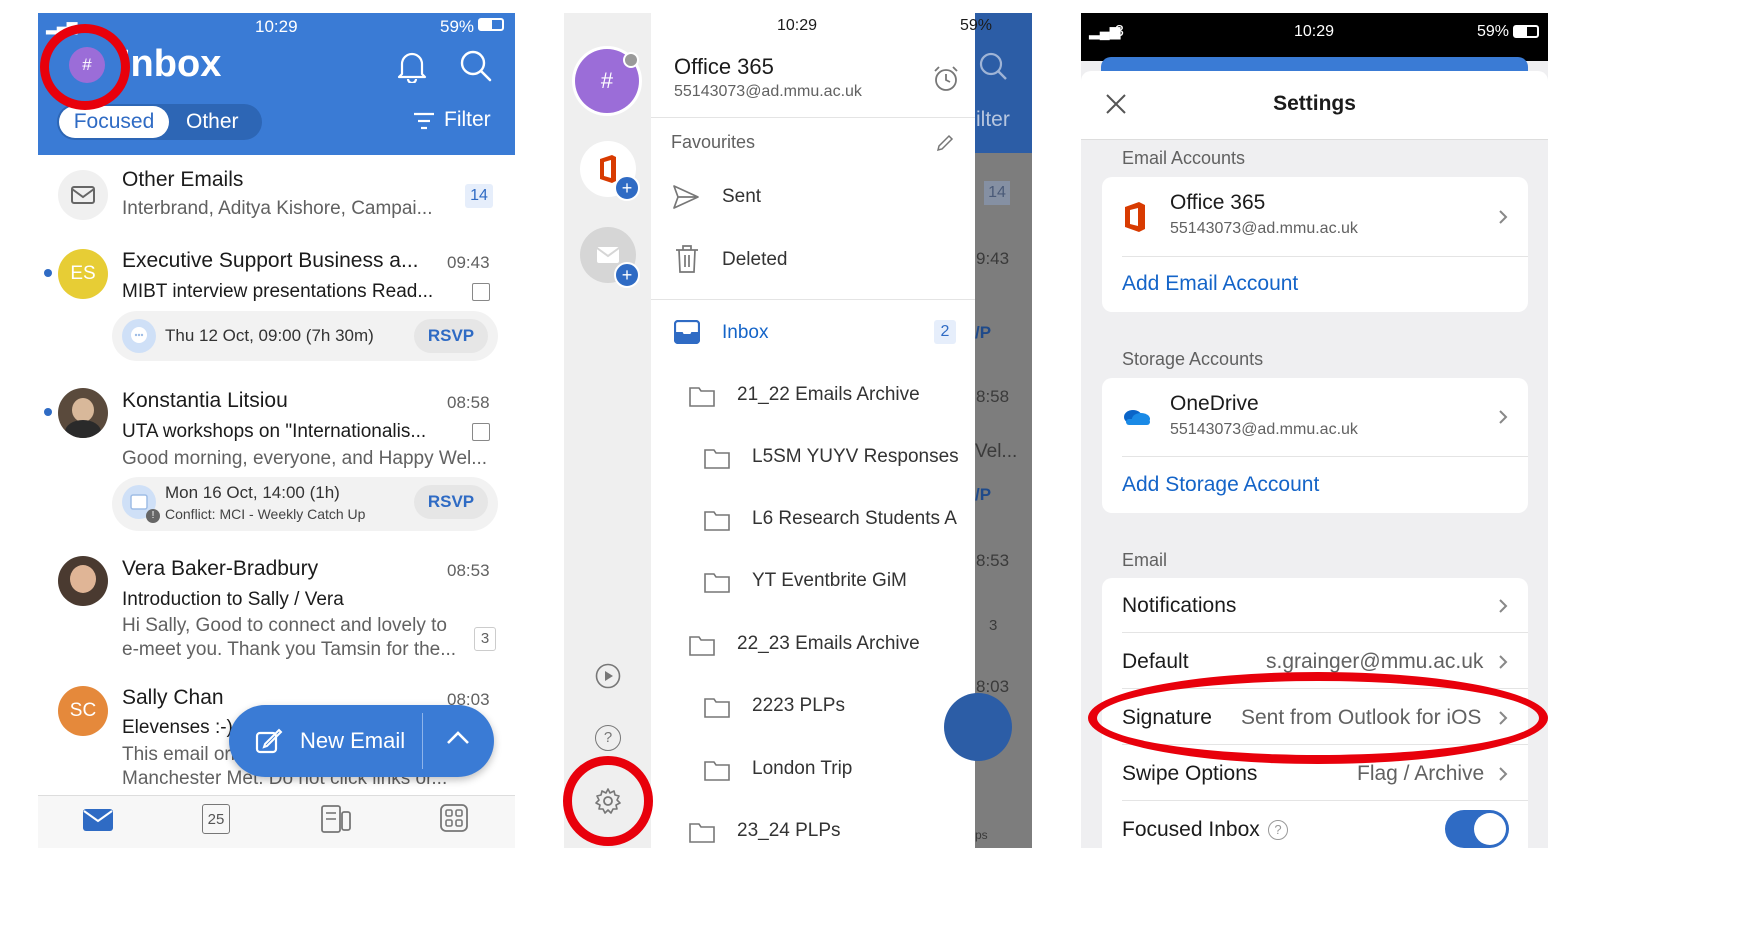 The height and width of the screenshot is (948, 1757). I want to click on peek-text: ps, so click(981, 835).